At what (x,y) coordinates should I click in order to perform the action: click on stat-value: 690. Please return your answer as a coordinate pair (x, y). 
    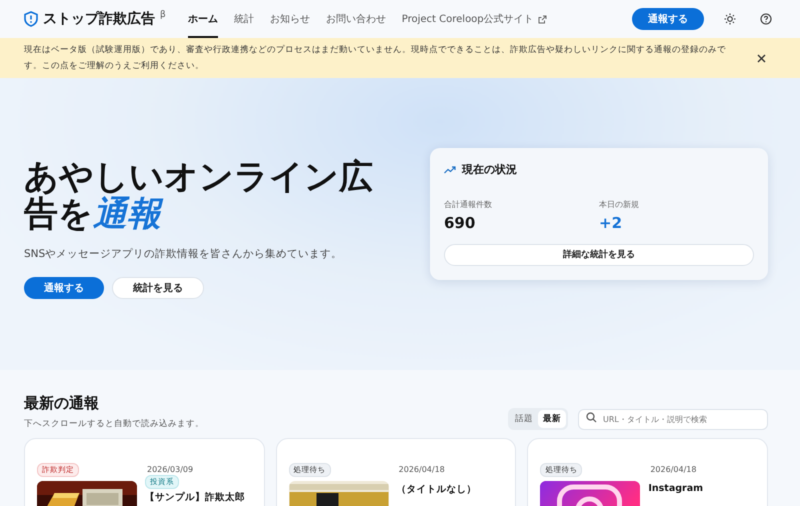
    Looking at the image, I should click on (460, 223).